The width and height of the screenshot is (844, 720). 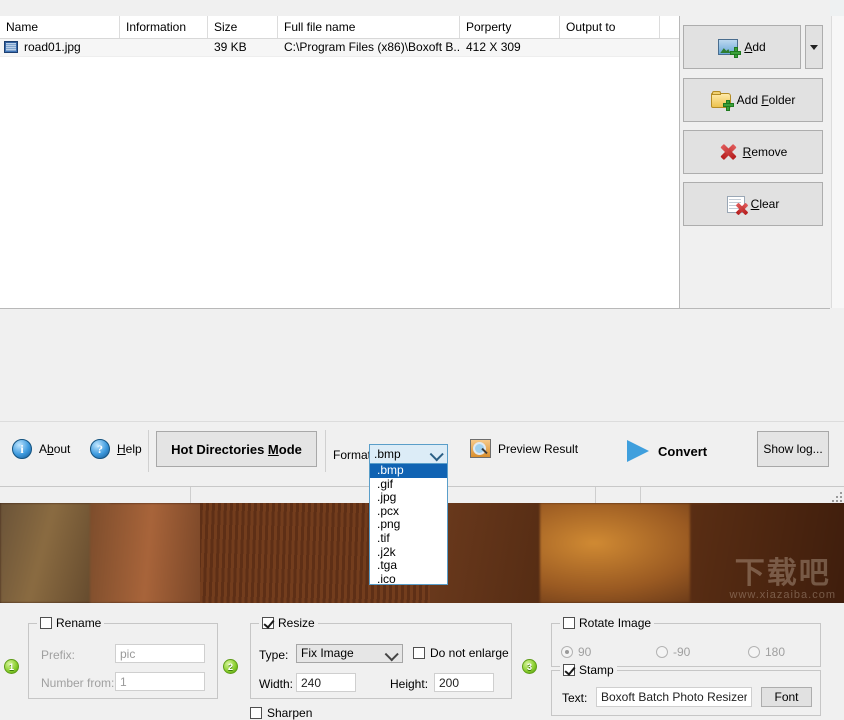 I want to click on resize-type-label: Type:, so click(x=274, y=655).